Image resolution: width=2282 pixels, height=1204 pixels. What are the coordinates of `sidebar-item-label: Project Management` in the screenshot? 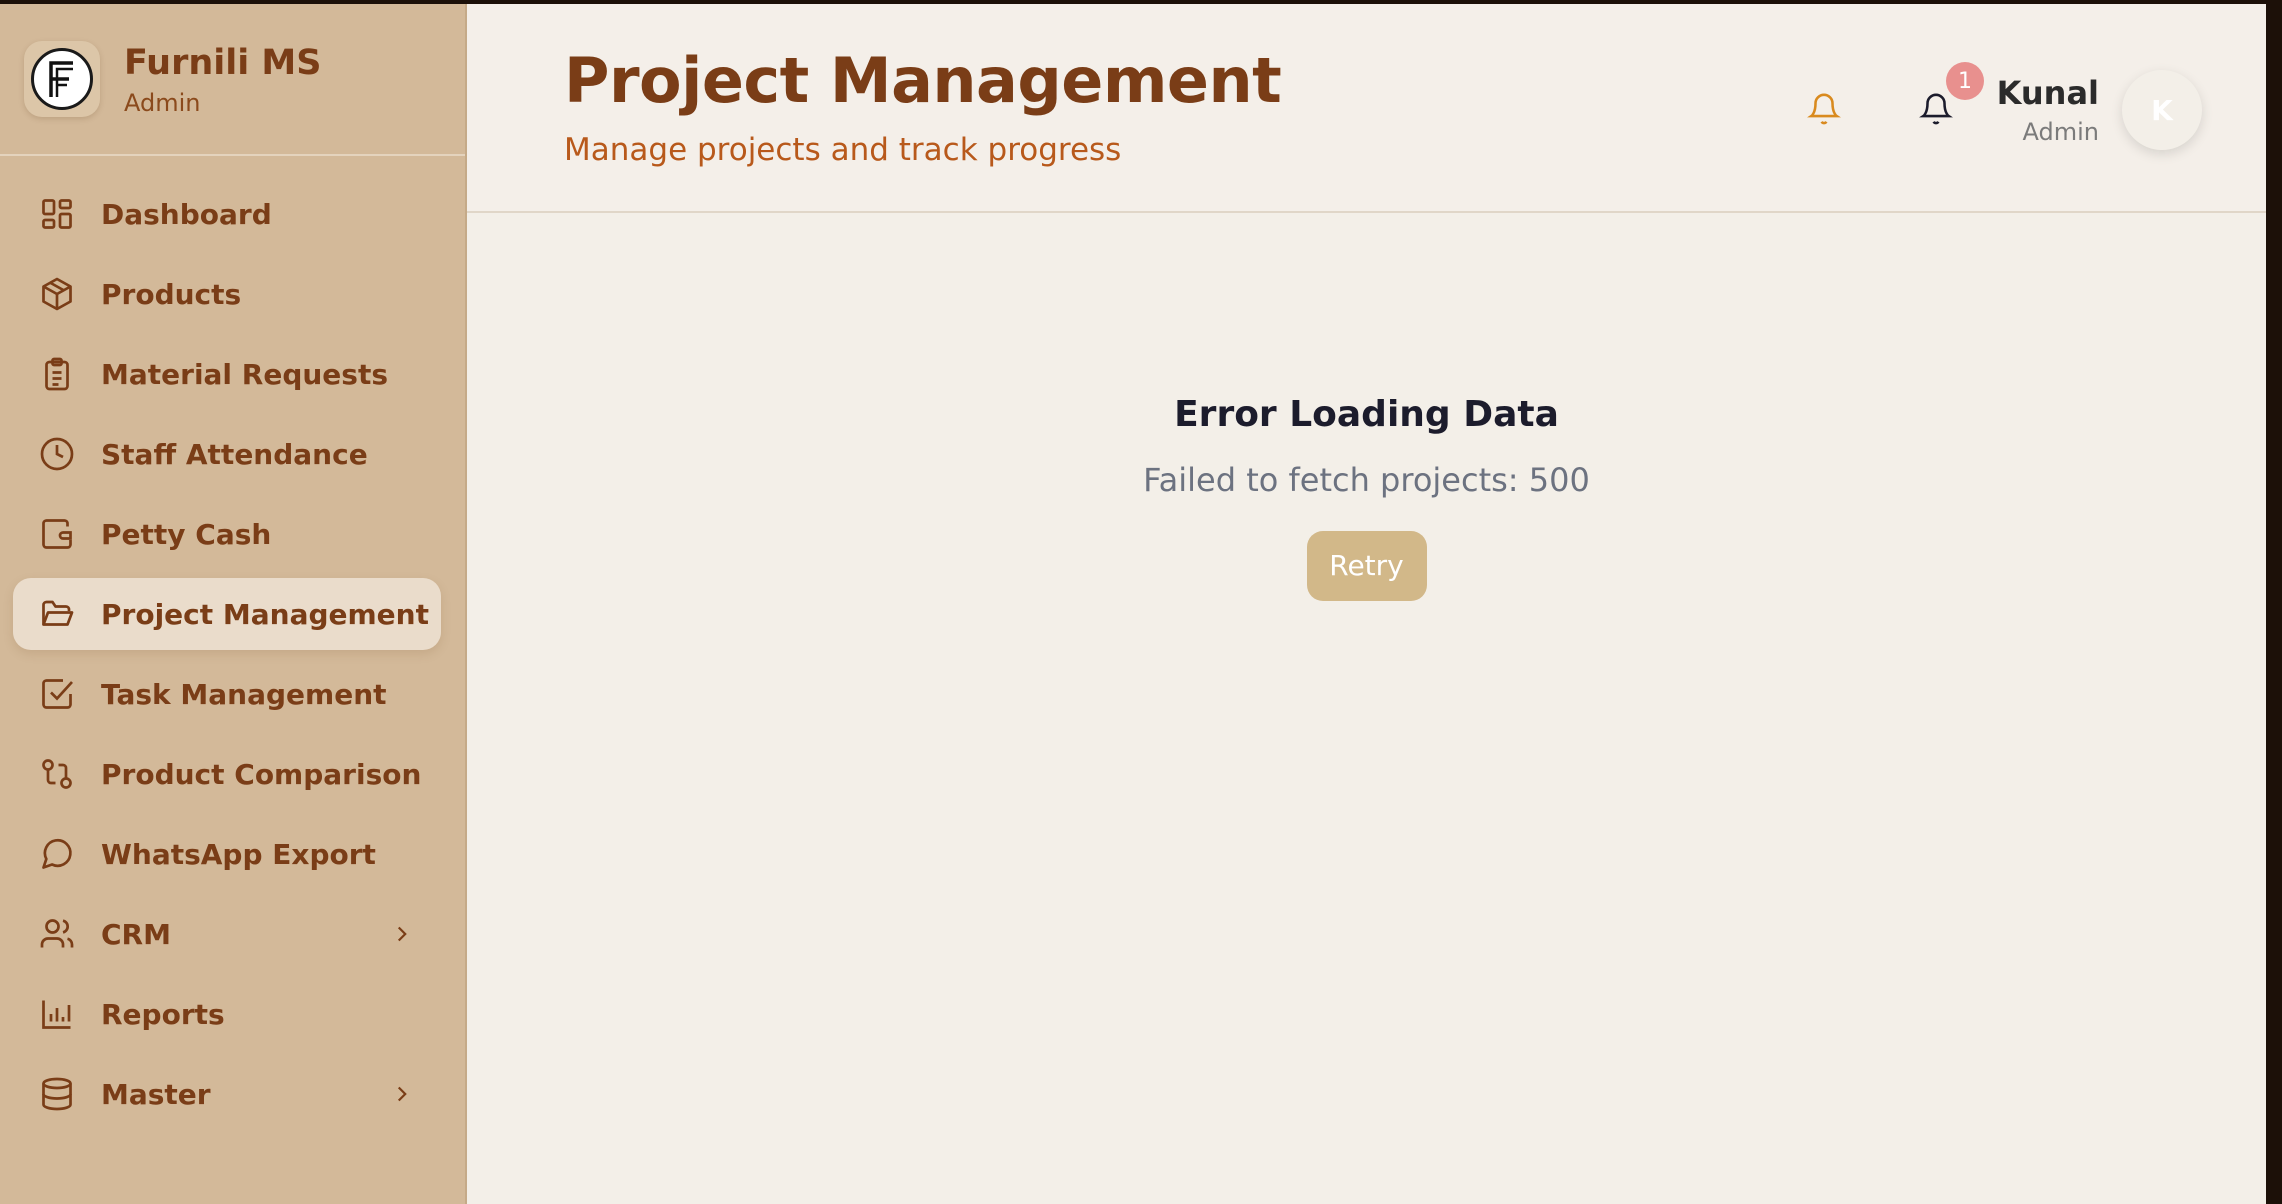 It's located at (265, 614).